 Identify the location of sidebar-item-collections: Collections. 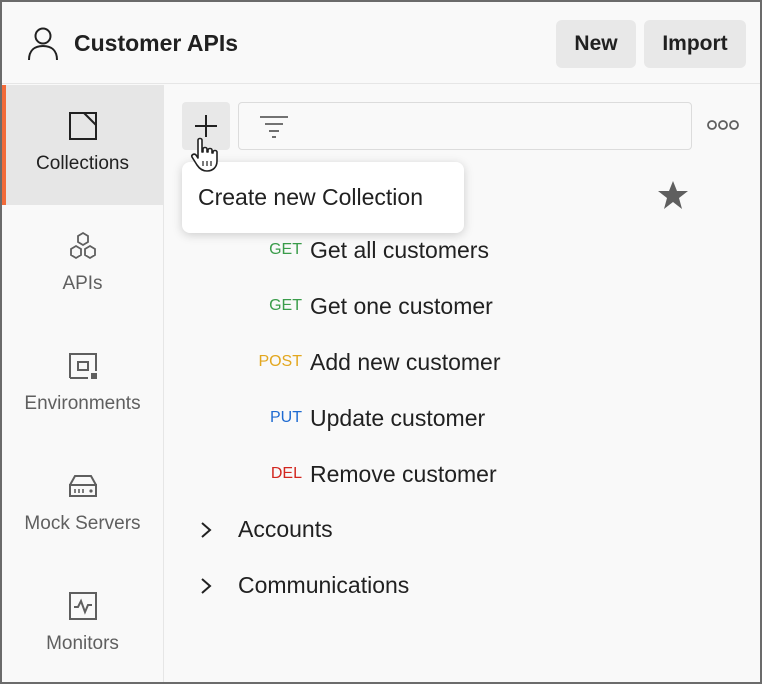
(82, 145).